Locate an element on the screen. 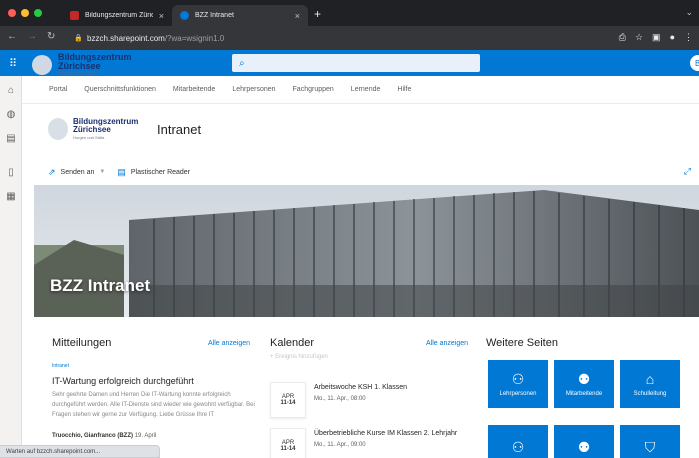  suite-logo-line2: Zürichsee is located at coordinates (79, 66).